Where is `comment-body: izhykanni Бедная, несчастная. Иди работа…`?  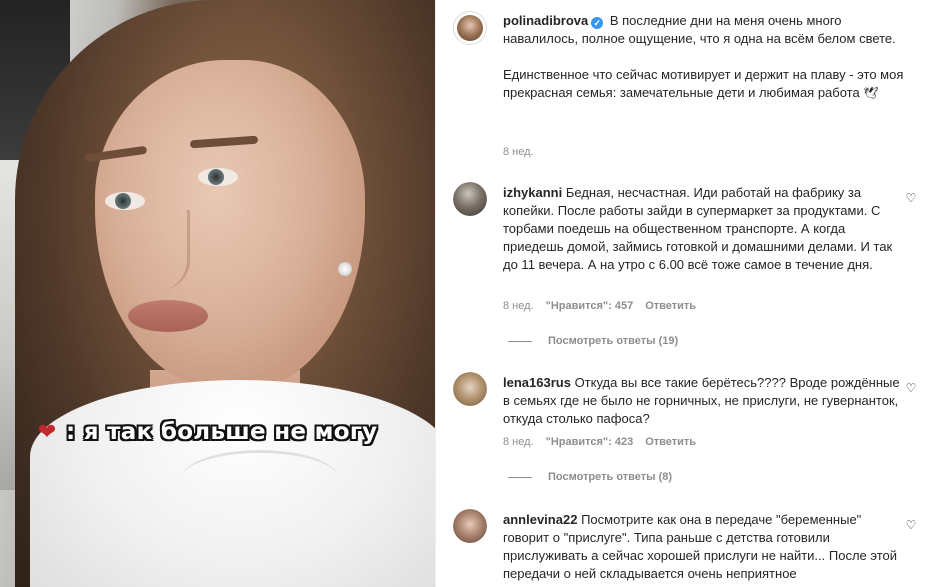
comment-body: izhykanni Бедная, несчастная. Иди работа… is located at coordinates (704, 229).